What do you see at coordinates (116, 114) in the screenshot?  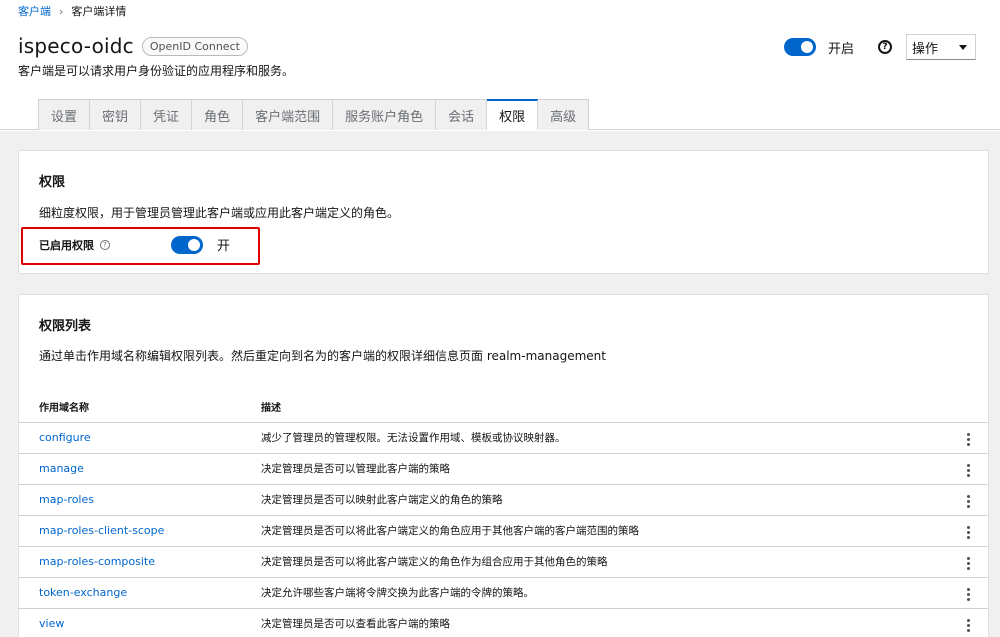 I see `tab-keys: 密钥` at bounding box center [116, 114].